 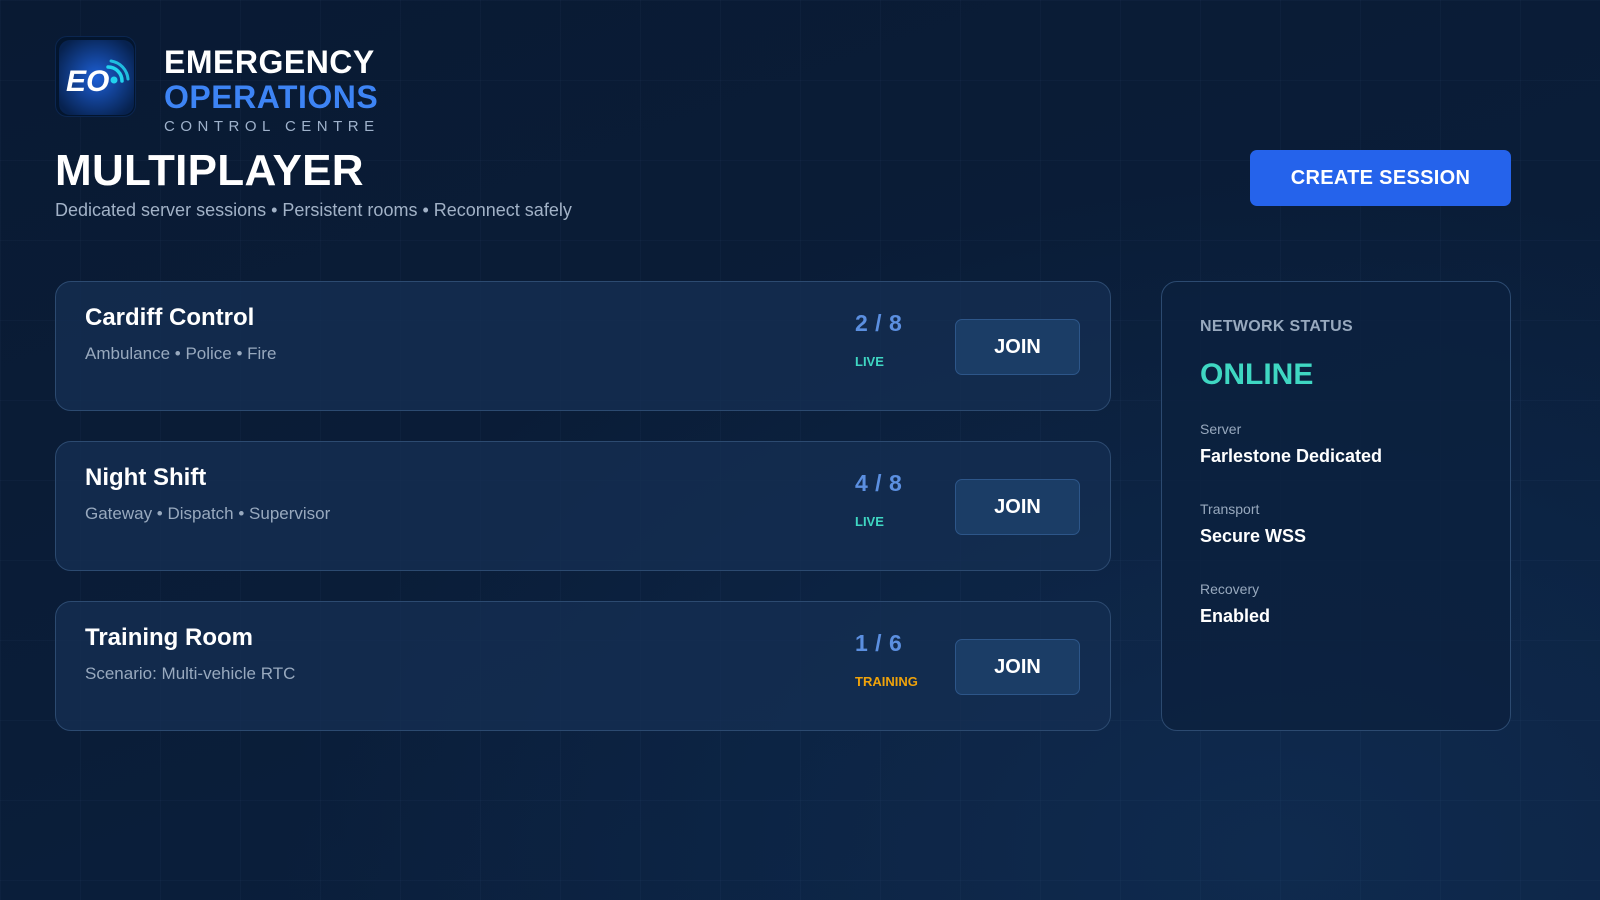 What do you see at coordinates (1253, 536) in the screenshot?
I see `transport-value: Secure WSS` at bounding box center [1253, 536].